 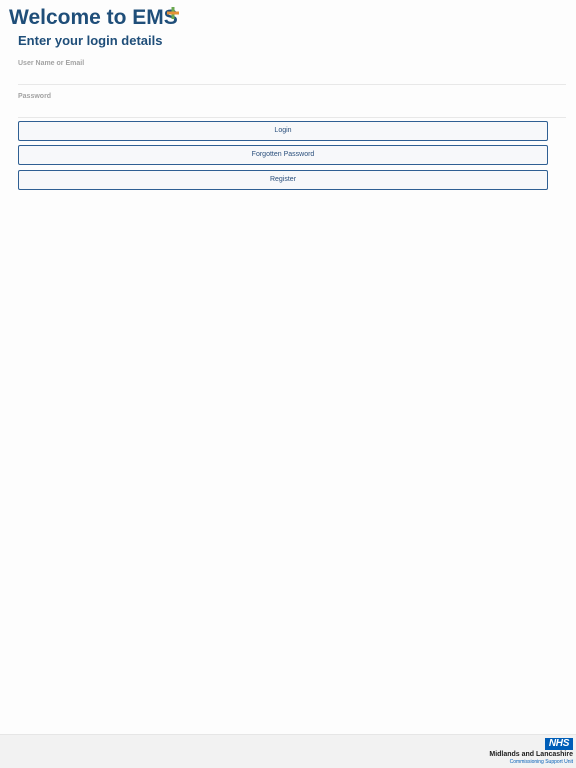 I want to click on password-label: Password, so click(x=35, y=96).